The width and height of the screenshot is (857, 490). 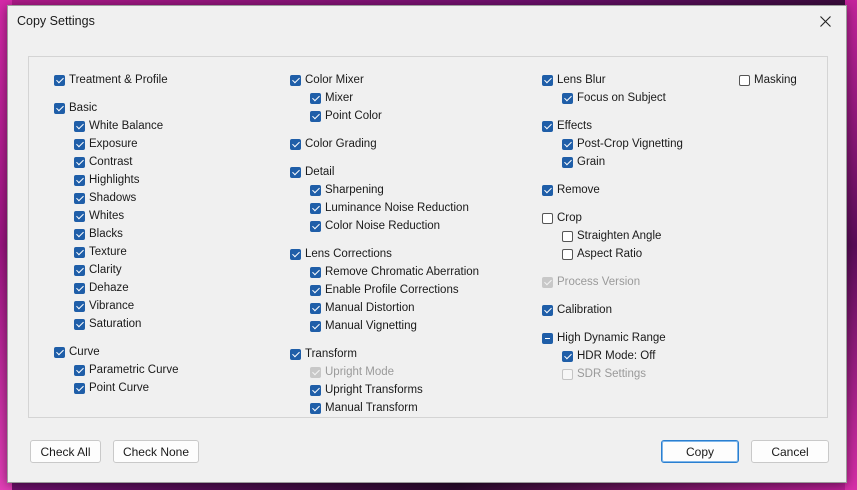 I want to click on option-texture: Texture, so click(x=116, y=252).